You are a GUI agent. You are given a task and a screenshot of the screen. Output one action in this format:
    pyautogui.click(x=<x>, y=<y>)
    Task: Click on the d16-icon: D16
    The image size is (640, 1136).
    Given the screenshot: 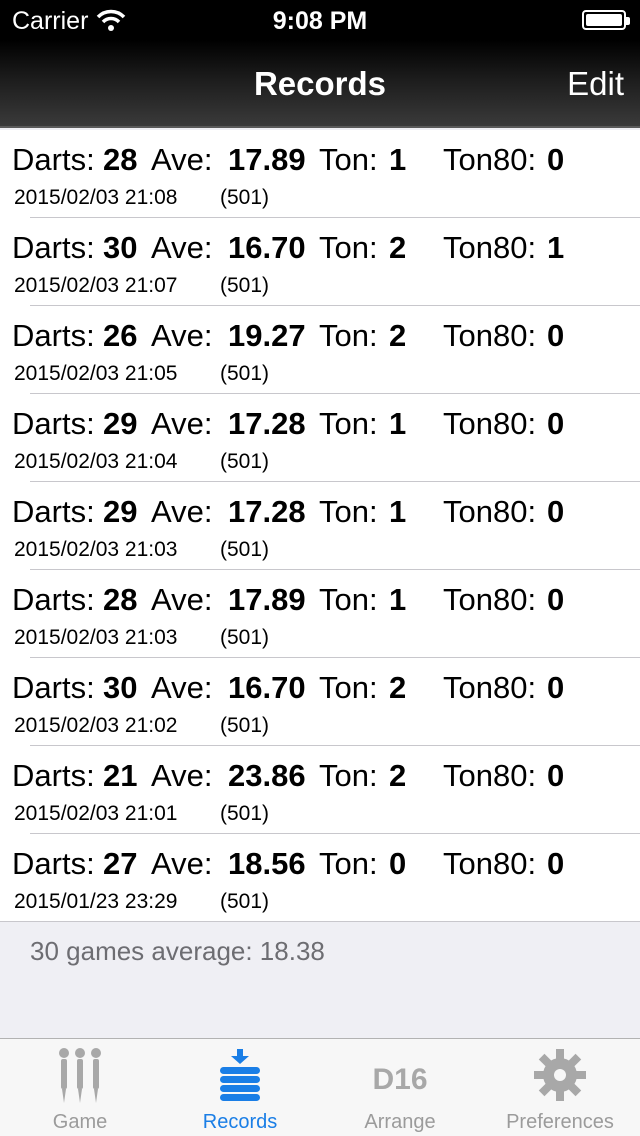 What is the action you would take?
    pyautogui.click(x=399, y=1079)
    